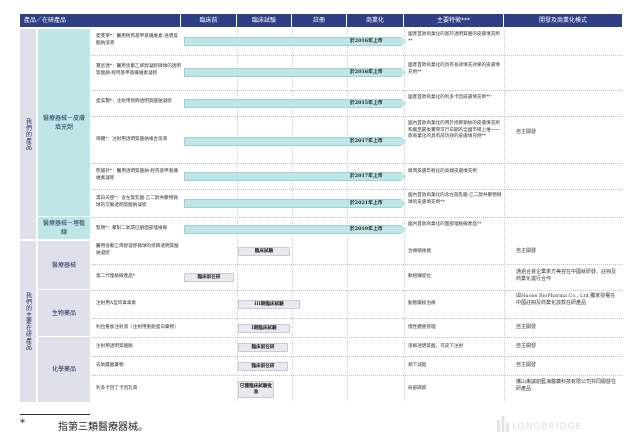 This screenshot has width=640, height=443. Describe the element at coordinates (138, 70) in the screenshot. I see `product-name: 寶尼達*：醫用含聚乙烯醇凝膠微球的透明質酸鈉-羥丙基甲基纖維素凝膠` at that location.